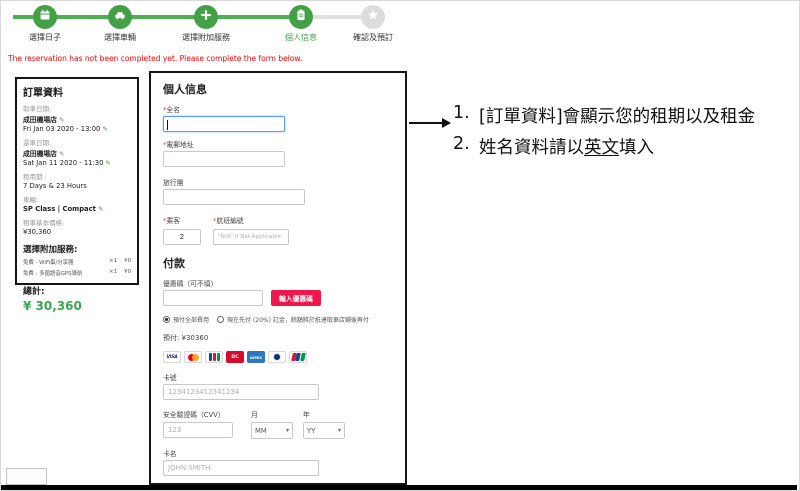 Image resolution: width=800 pixels, height=491 pixels. I want to click on return-date-label: 還車日期:, so click(37, 143).